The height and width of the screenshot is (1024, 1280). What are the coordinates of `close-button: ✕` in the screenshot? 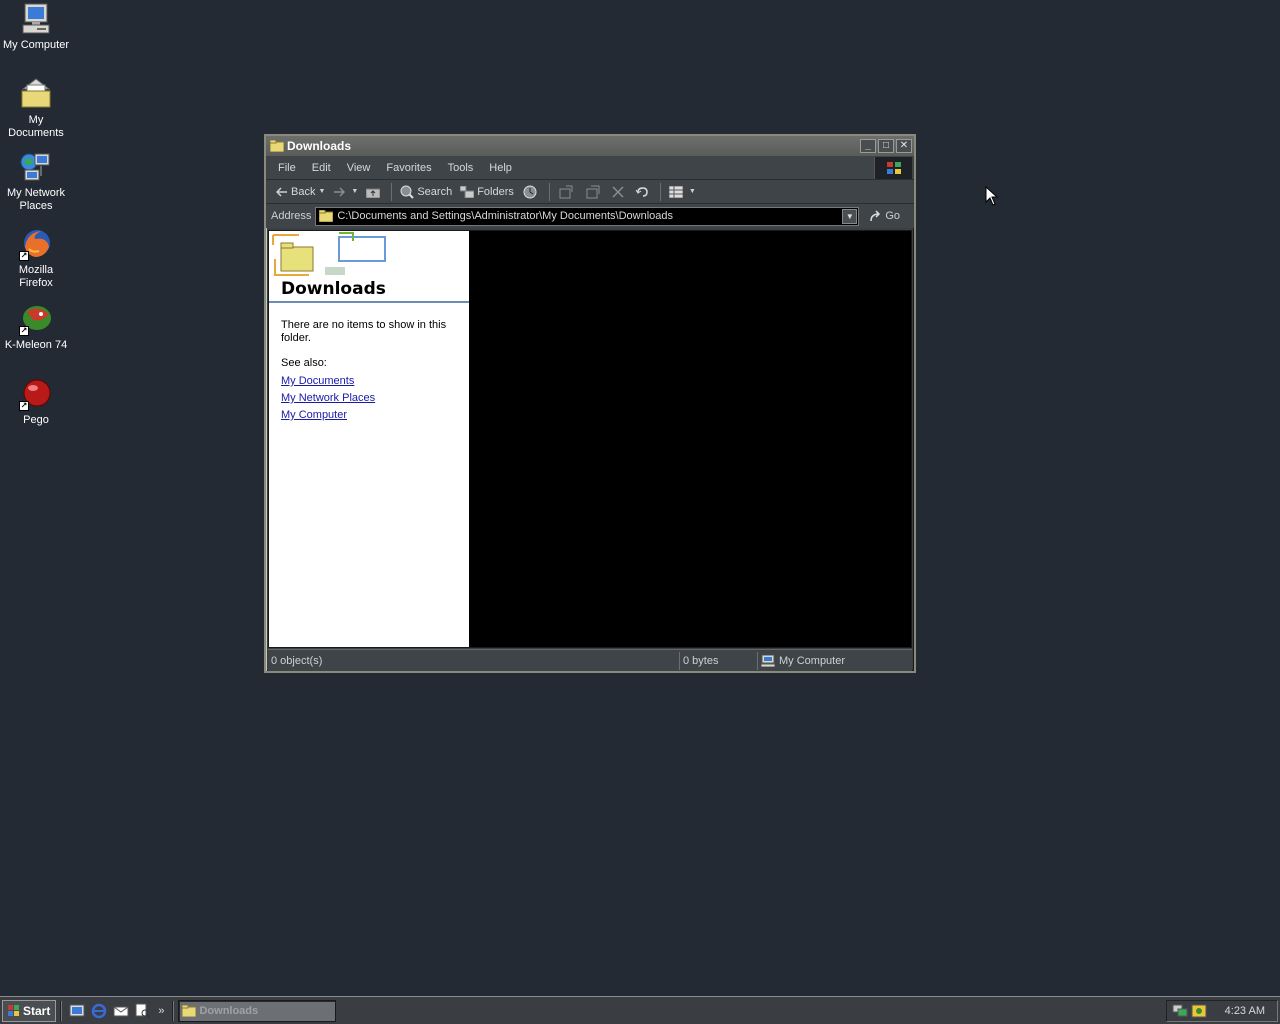 It's located at (904, 146).